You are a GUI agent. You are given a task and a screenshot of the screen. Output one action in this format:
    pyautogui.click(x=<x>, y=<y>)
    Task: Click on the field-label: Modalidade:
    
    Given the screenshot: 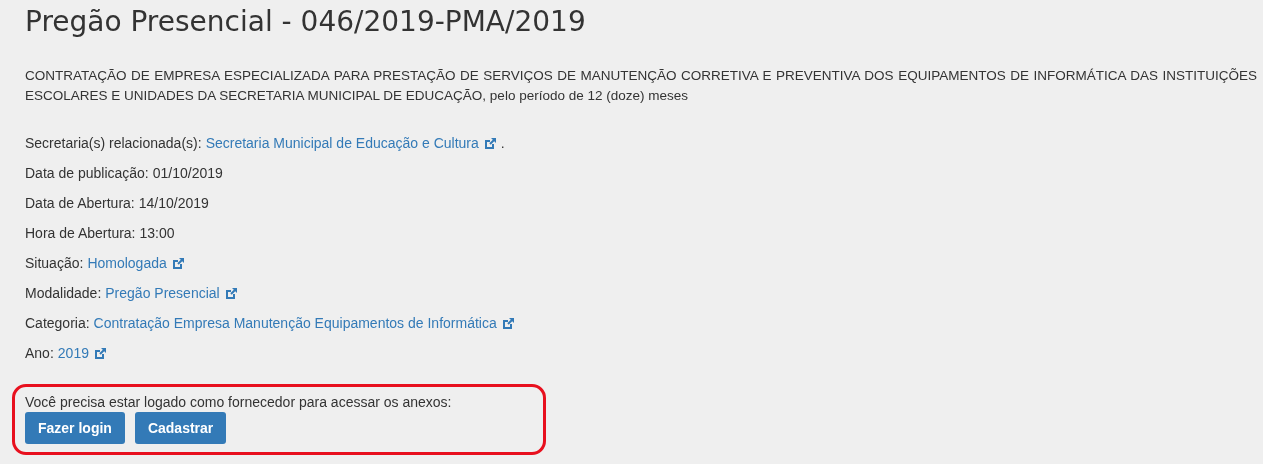 What is the action you would take?
    pyautogui.click(x=63, y=293)
    